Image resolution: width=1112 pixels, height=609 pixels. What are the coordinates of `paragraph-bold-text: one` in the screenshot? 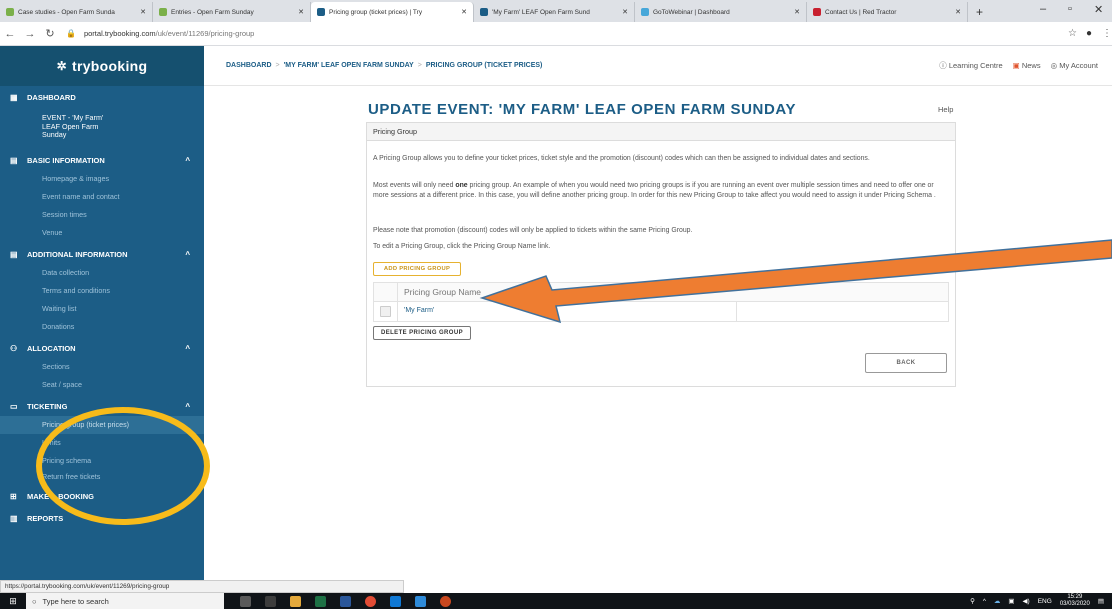 It's located at (461, 185).